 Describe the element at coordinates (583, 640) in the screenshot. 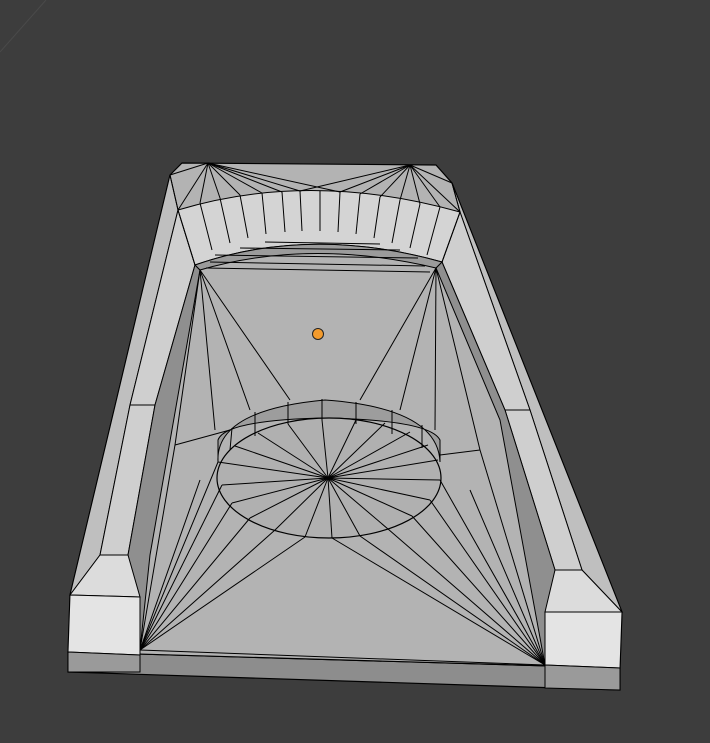

I see `right-rail-end-front` at that location.